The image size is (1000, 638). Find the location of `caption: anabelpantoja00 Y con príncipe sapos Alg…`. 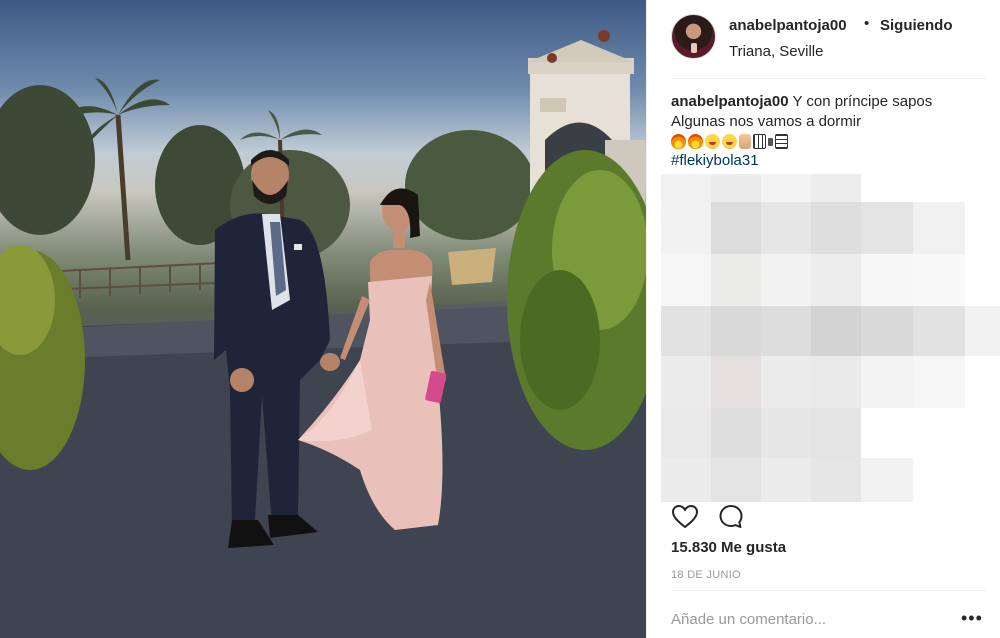

caption: anabelpantoja00 Y con príncipe sapos Alg… is located at coordinates (828, 112).